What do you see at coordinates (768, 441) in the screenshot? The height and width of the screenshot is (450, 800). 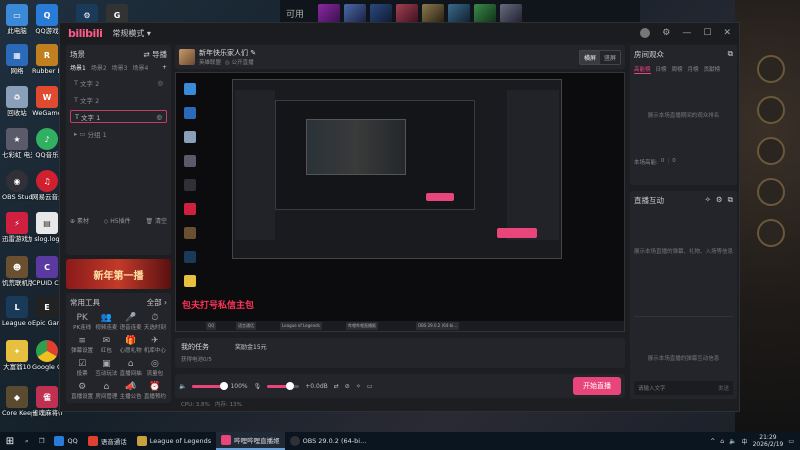 I see `clock: 21:29 2026/2/19` at bounding box center [768, 441].